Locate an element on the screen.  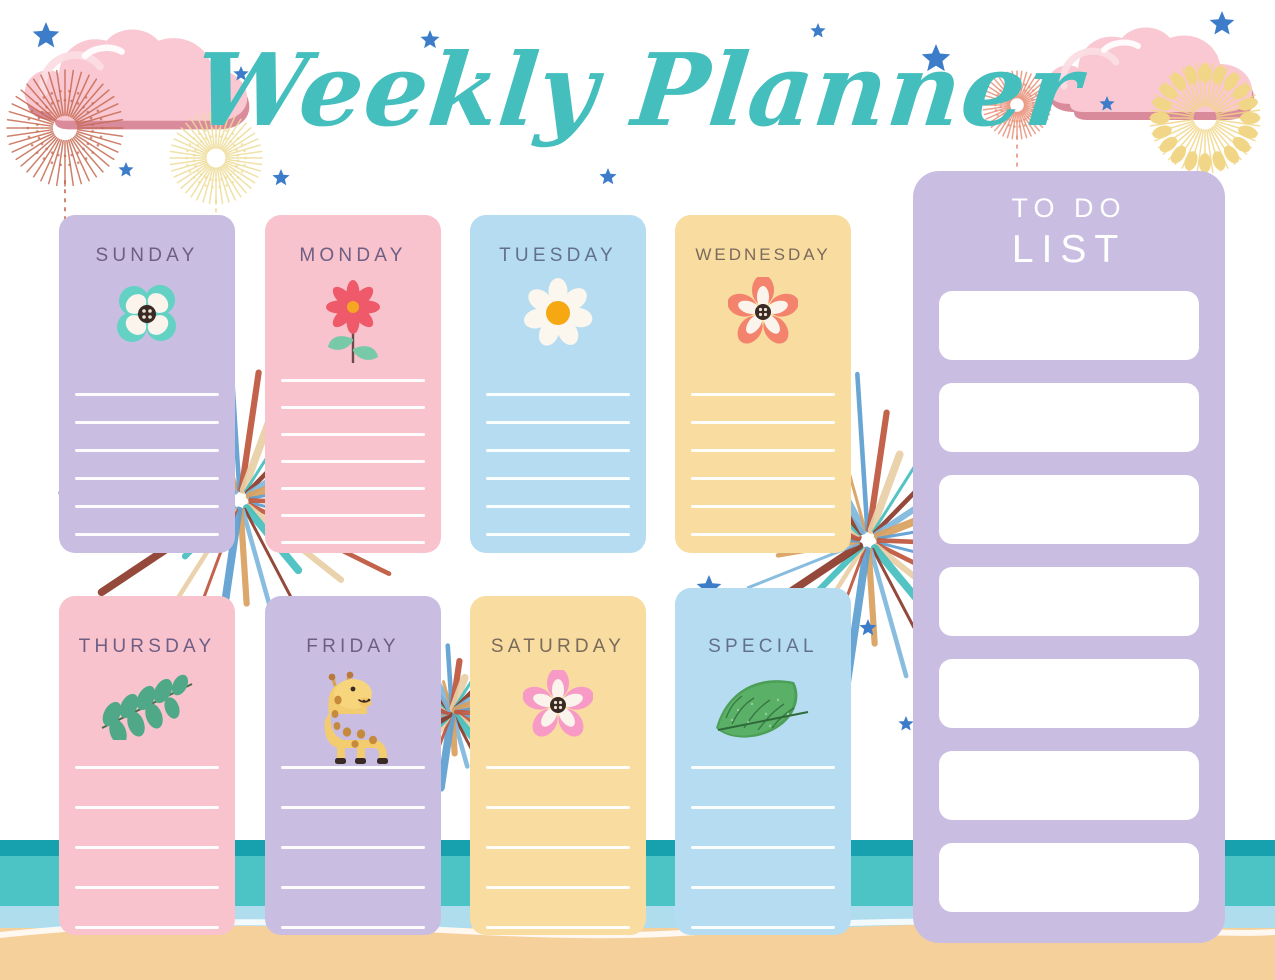
giraffe-icon is located at coordinates (353, 722).